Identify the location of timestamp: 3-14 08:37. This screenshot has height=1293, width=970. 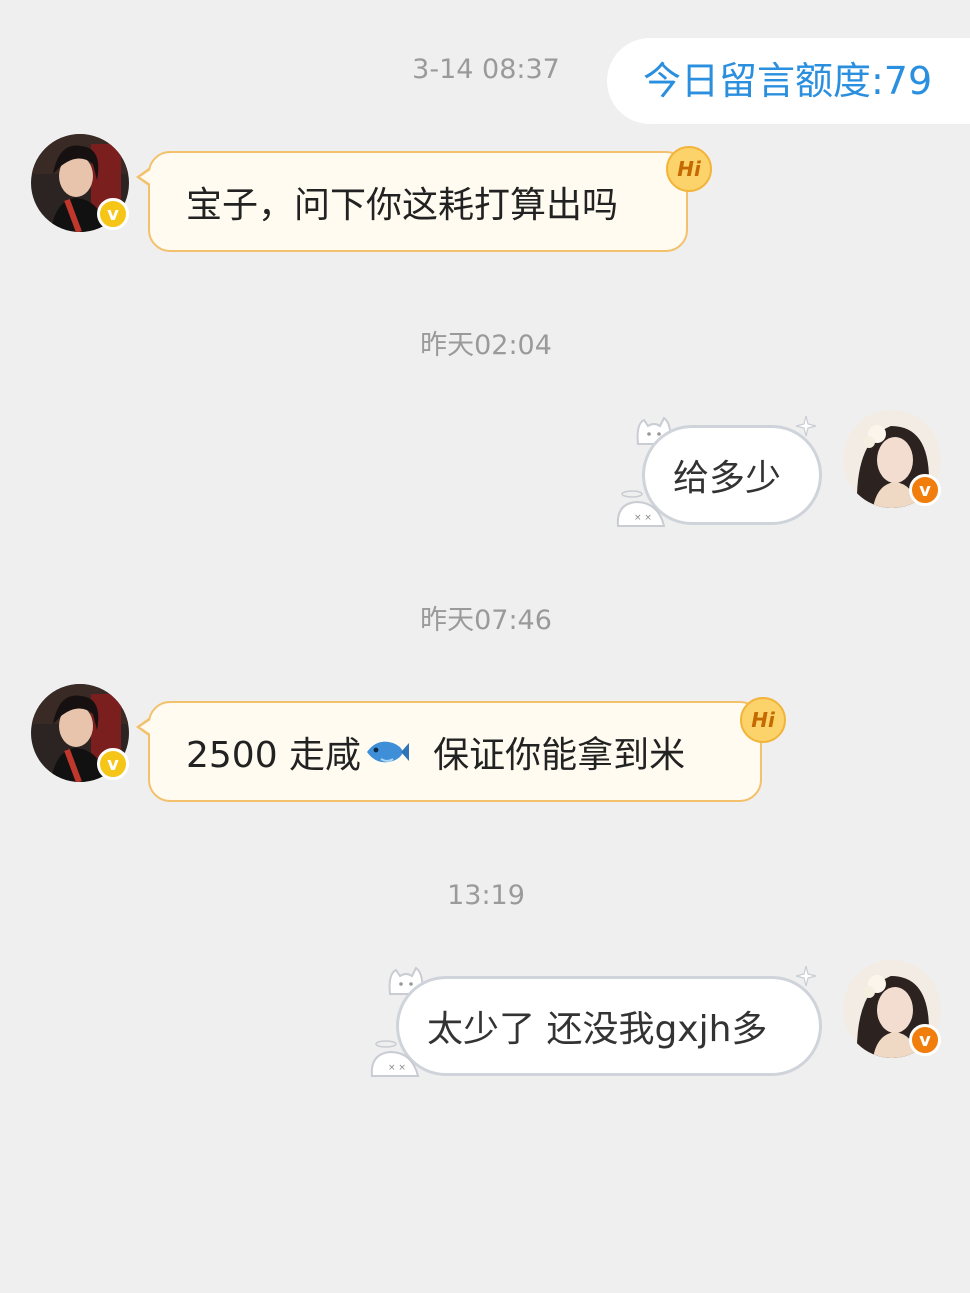
(486, 69).